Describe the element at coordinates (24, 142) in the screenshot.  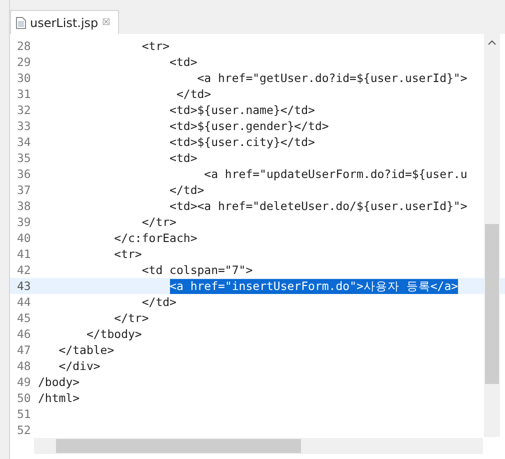
I see `line-number: 34` at that location.